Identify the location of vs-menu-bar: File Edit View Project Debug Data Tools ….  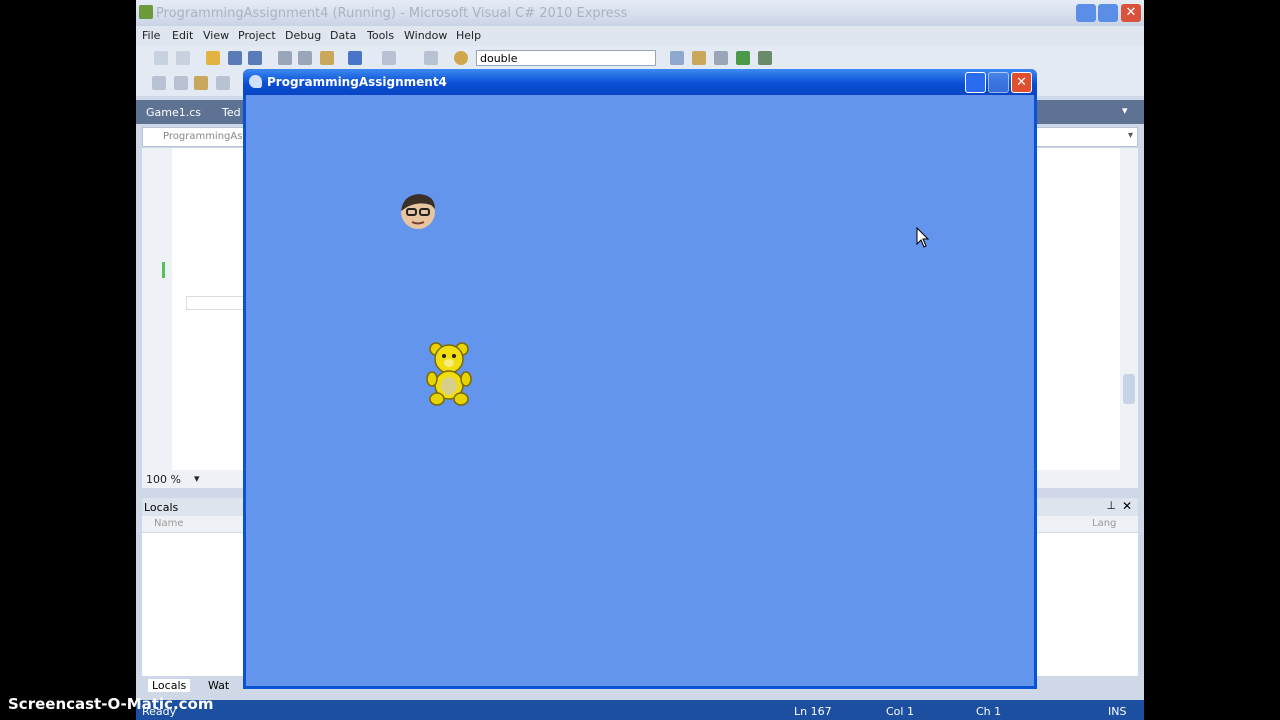
(640, 36).